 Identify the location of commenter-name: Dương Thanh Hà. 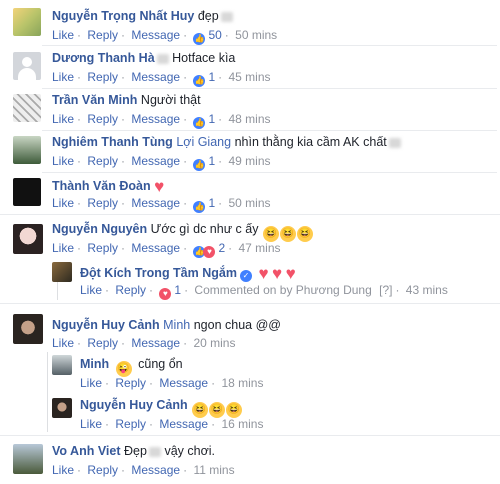
(103, 58).